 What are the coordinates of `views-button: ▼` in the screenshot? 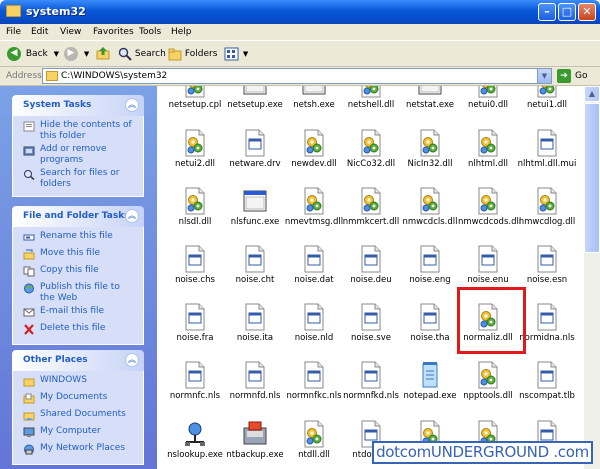 It's located at (236, 54).